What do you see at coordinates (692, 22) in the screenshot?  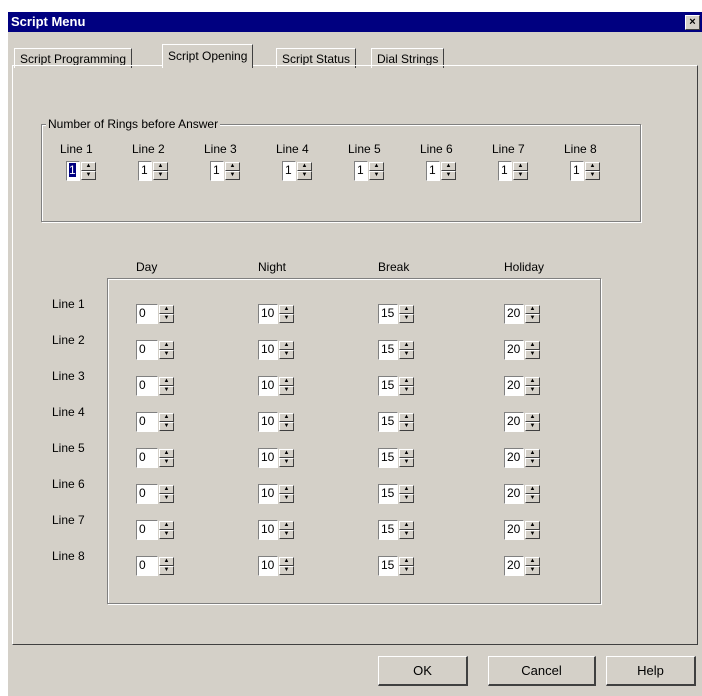 I see `close-icon: ×` at bounding box center [692, 22].